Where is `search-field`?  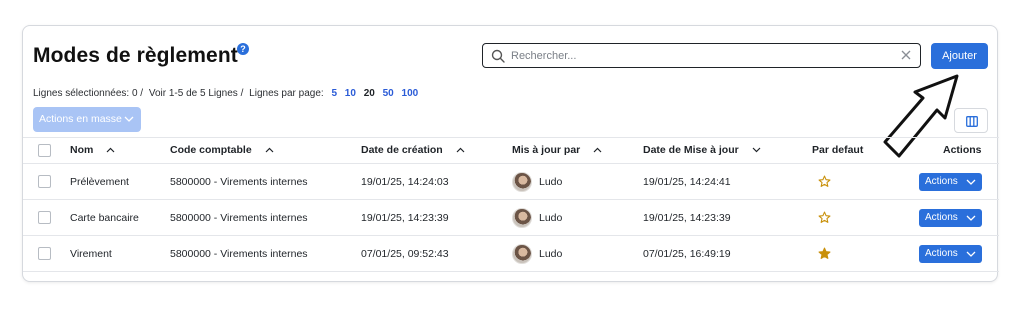
search-field is located at coordinates (701, 55).